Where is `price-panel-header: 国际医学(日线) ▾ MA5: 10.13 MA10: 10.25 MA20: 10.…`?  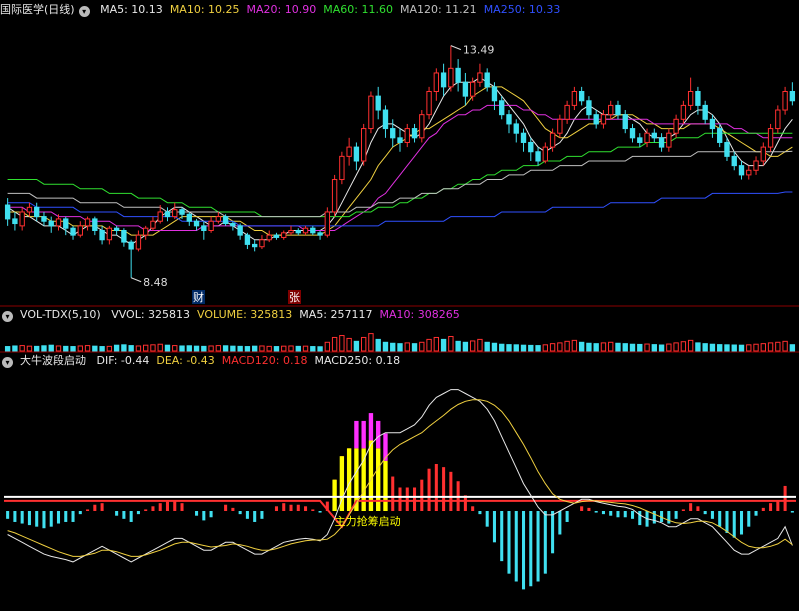
price-panel-header: 国际医学(日线) ▾ MA5: 10.13 MA10: 10.25 MA20: 10.… is located at coordinates (287, 10).